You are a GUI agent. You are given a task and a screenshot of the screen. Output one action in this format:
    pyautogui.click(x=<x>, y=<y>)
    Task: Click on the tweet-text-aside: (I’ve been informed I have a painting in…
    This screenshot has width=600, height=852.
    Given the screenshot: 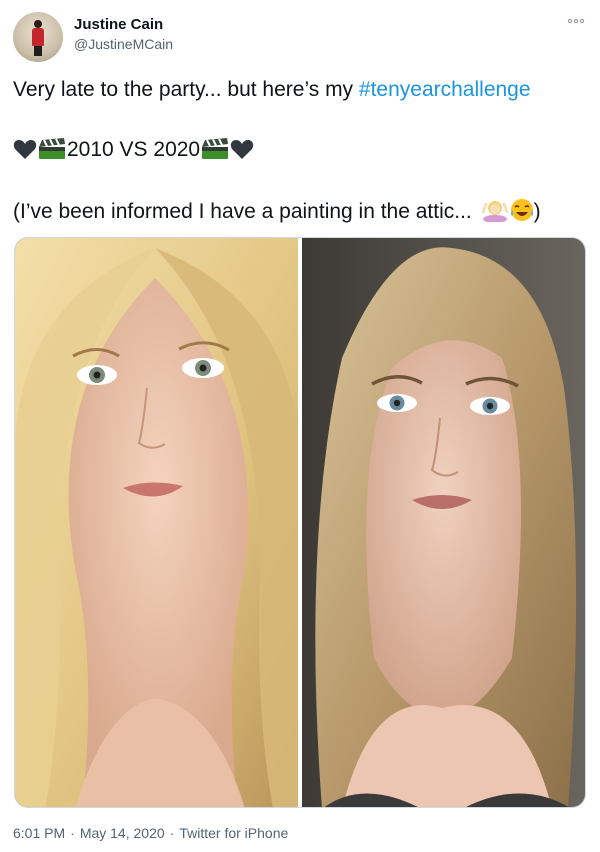 What is the action you would take?
    pyautogui.click(x=245, y=211)
    